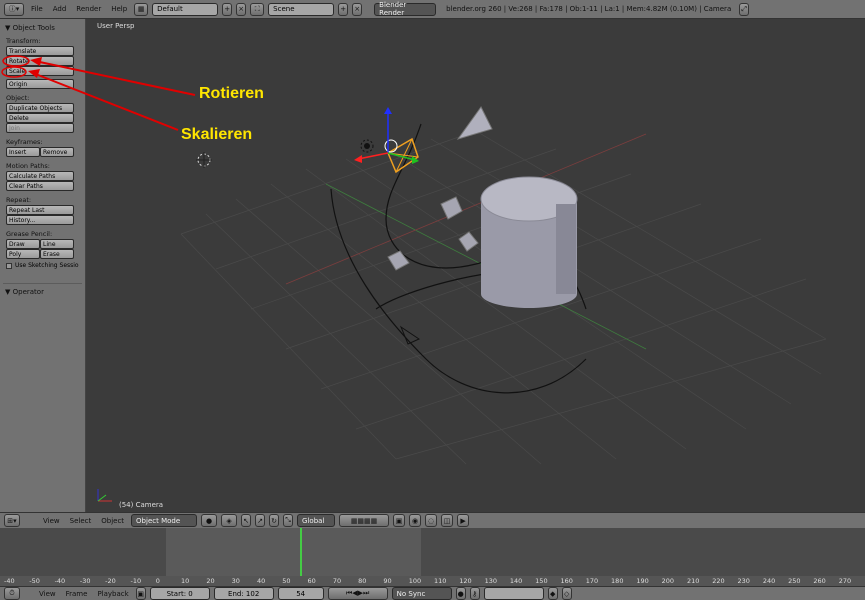 The image size is (865, 600). I want to click on x-axis-line, so click(466, 209).